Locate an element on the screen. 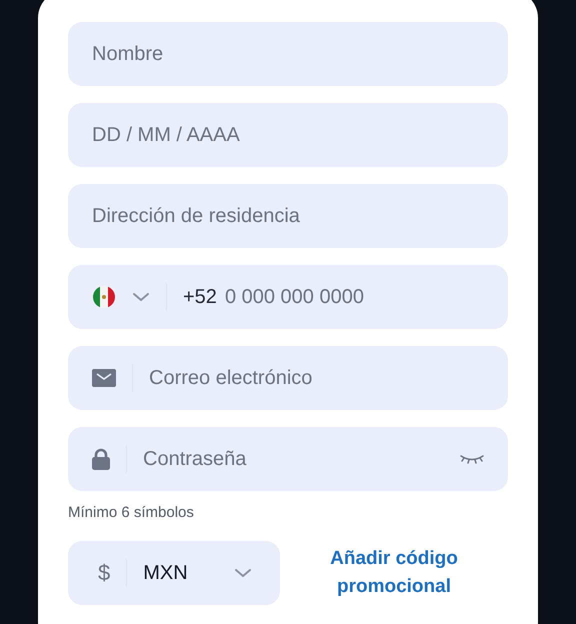 The height and width of the screenshot is (624, 576). phone-prefix: +52 is located at coordinates (200, 297).